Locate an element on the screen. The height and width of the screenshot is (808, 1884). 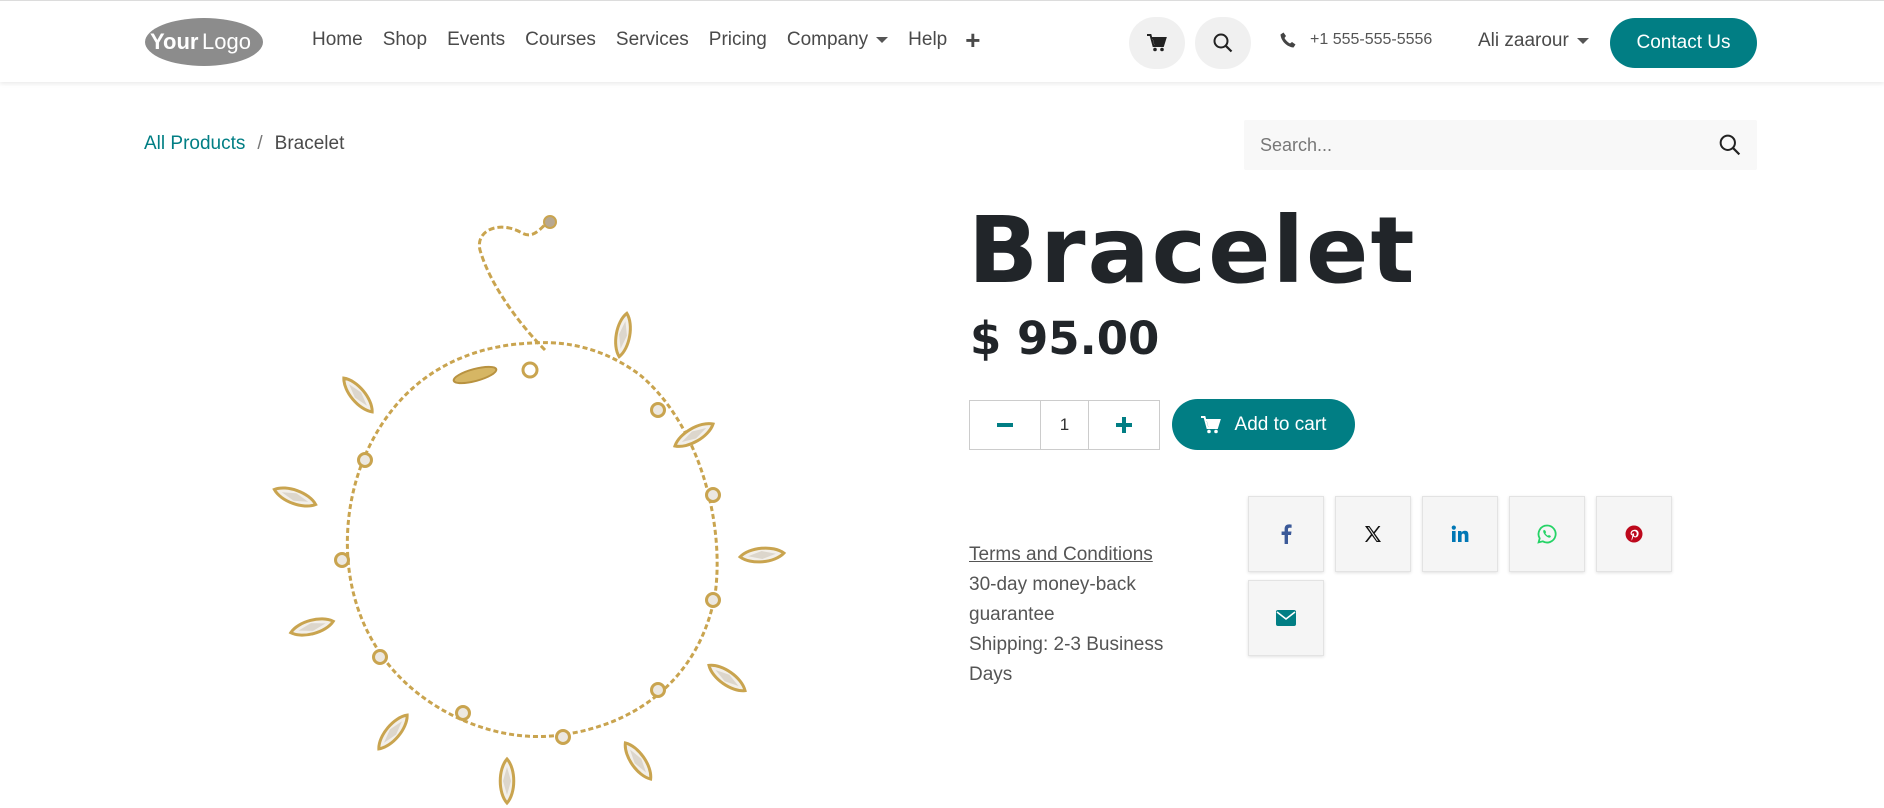
add-to-cart-button: Add to cart is located at coordinates (1263, 424).